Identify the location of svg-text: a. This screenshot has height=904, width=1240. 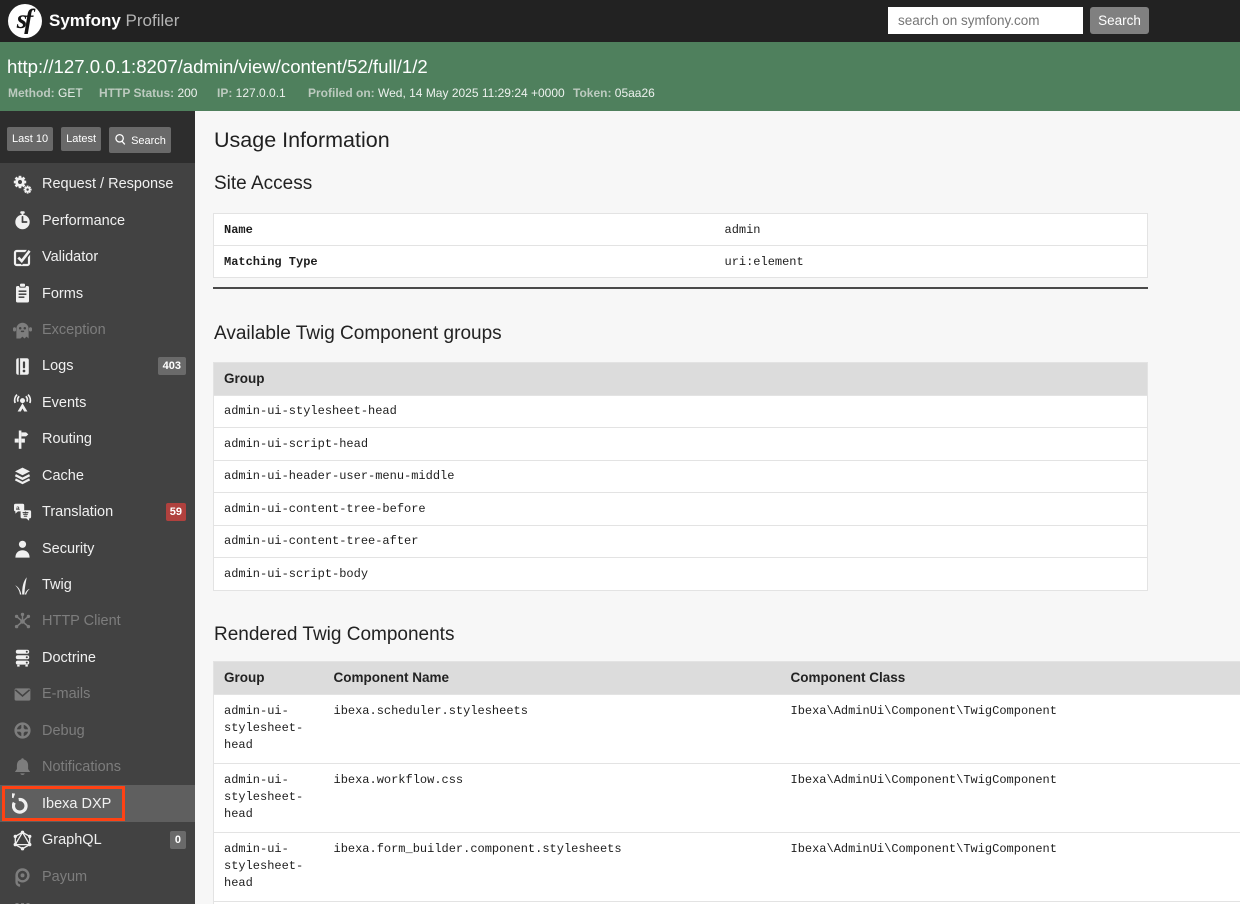
(18, 508).